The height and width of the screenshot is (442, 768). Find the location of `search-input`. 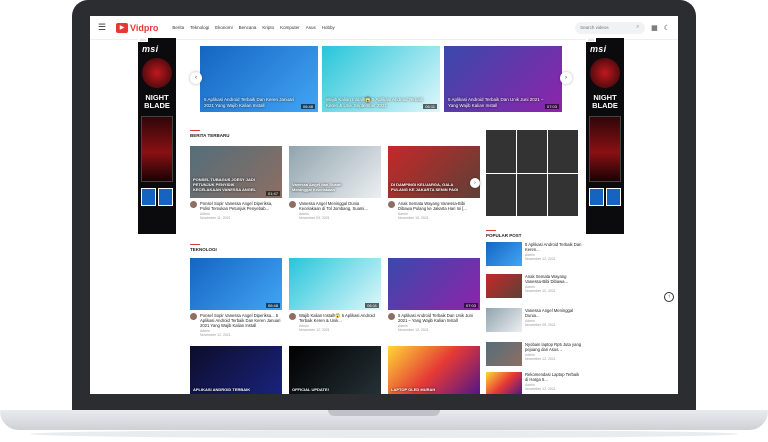

search-input is located at coordinates (608, 27).